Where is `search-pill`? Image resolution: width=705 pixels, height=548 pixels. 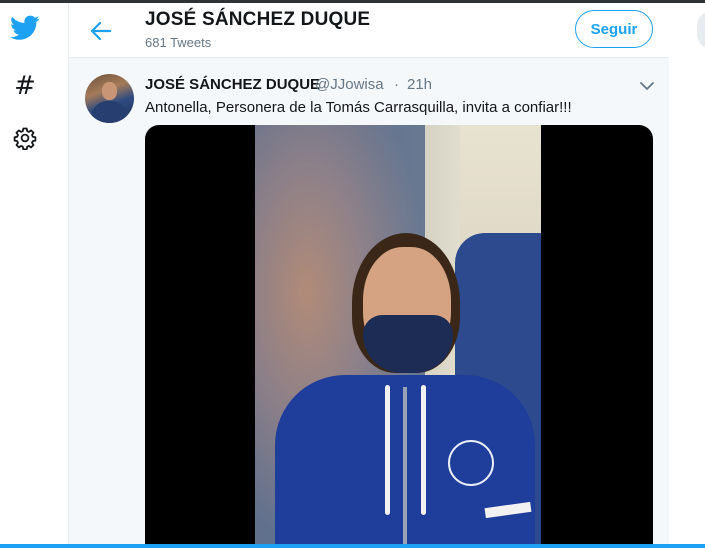
search-pill is located at coordinates (701, 30).